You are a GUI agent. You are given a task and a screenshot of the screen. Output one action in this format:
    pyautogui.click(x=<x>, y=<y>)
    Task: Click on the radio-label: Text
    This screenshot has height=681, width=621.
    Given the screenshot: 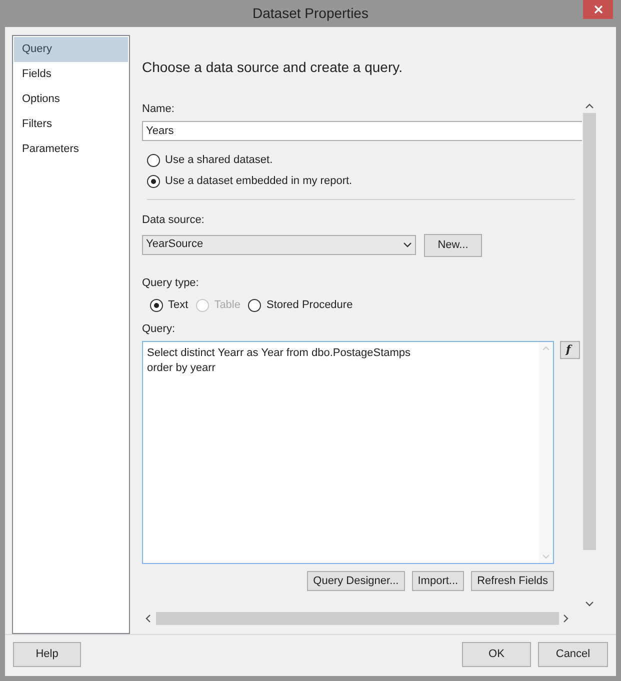 What is the action you would take?
    pyautogui.click(x=178, y=306)
    